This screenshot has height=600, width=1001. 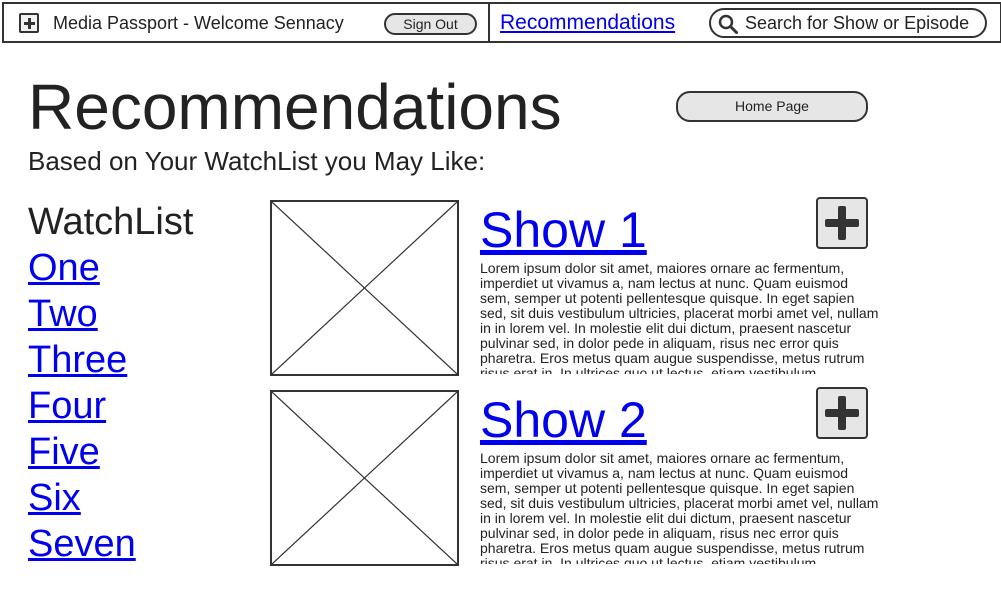 What do you see at coordinates (587, 23) in the screenshot?
I see `nav-link-recommendations: Recommendations` at bounding box center [587, 23].